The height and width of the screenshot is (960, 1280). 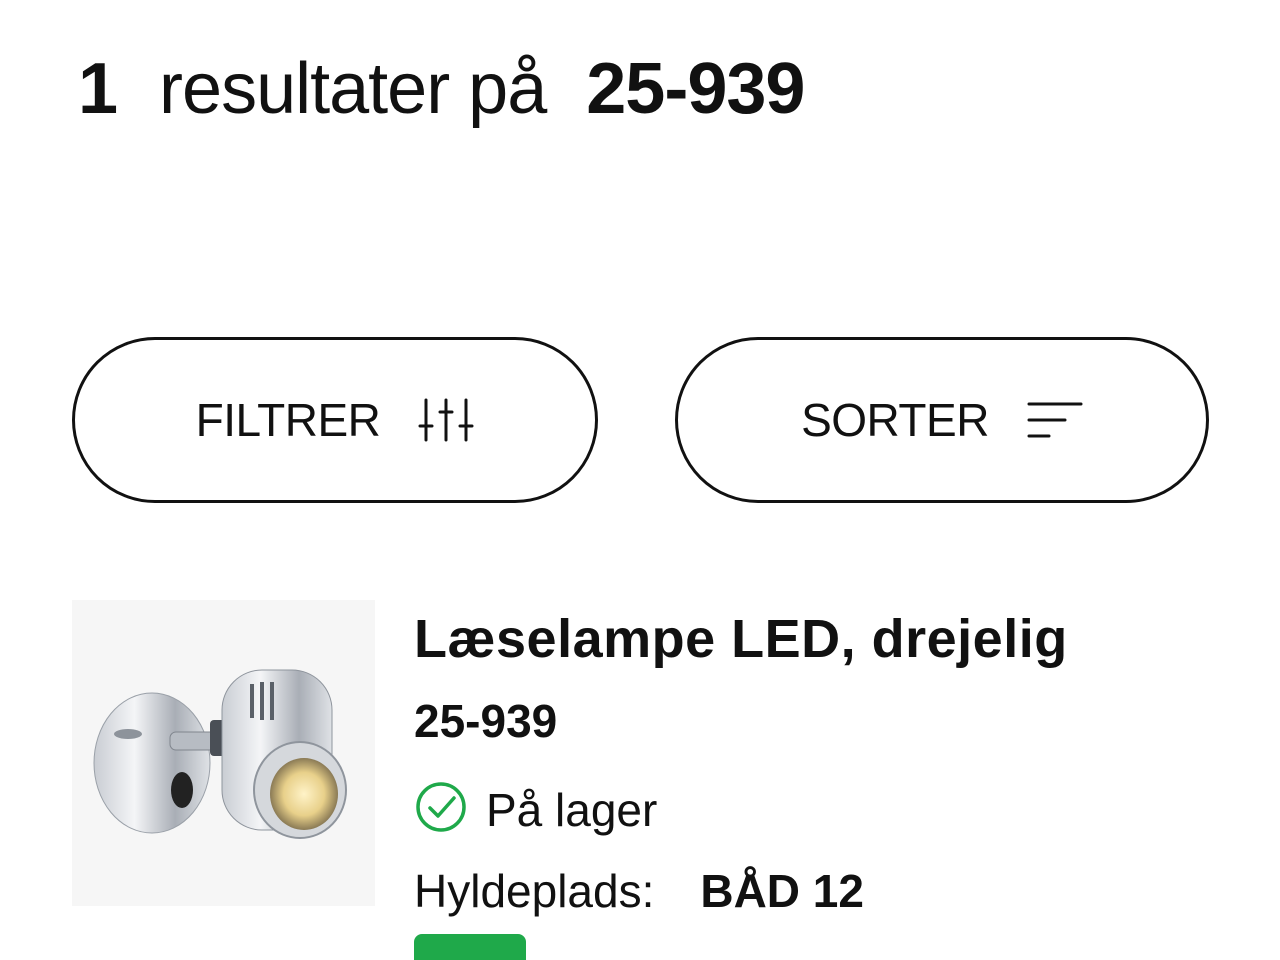 I want to click on stock-status: På lager, so click(x=535, y=809).